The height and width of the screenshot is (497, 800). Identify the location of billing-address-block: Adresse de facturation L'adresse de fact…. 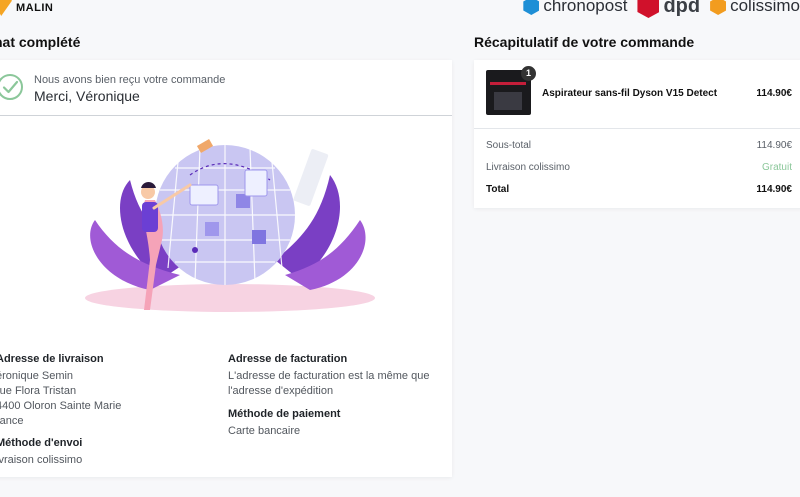
(333, 375).